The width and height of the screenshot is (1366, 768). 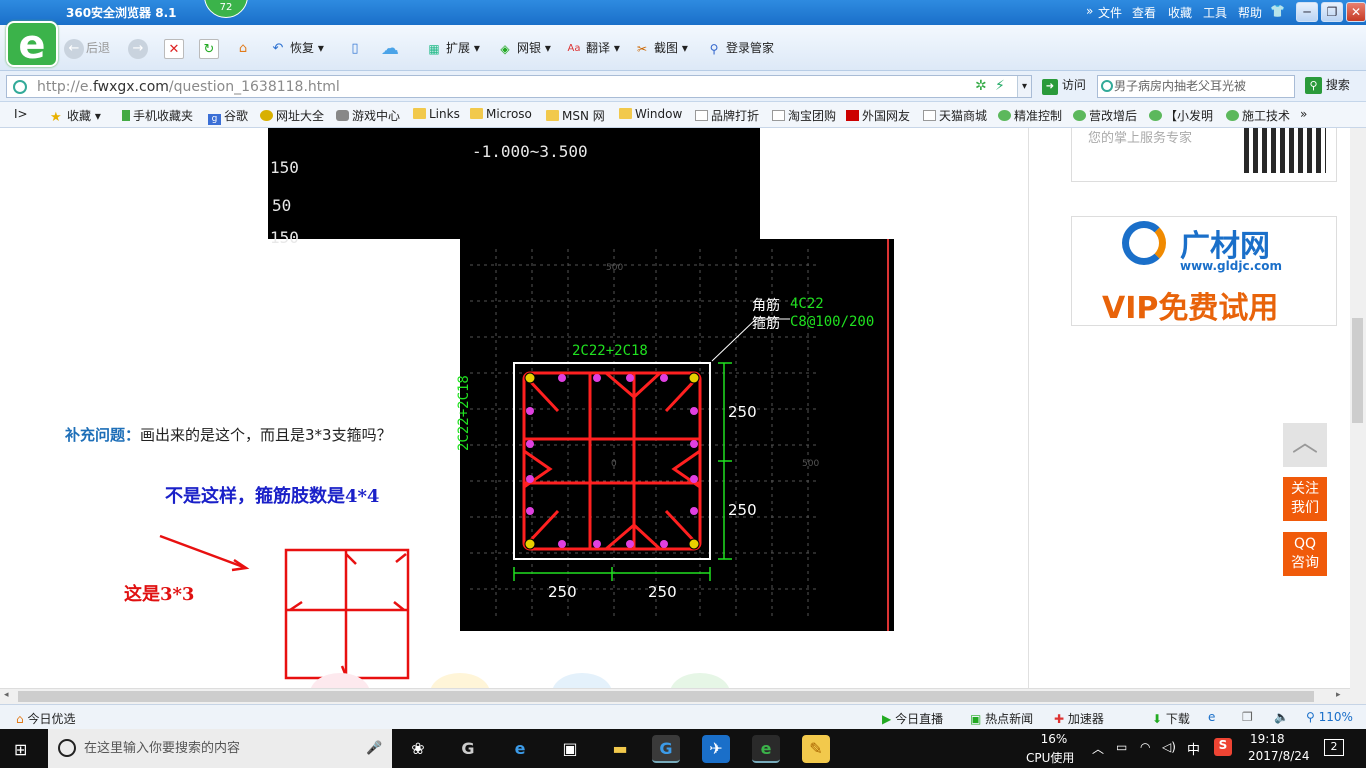 What do you see at coordinates (175, 48) in the screenshot?
I see `stop-button: ✕` at bounding box center [175, 48].